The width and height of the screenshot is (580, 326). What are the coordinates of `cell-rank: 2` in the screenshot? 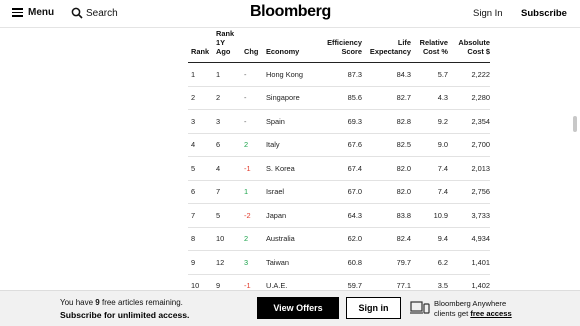 It's located at (201, 98).